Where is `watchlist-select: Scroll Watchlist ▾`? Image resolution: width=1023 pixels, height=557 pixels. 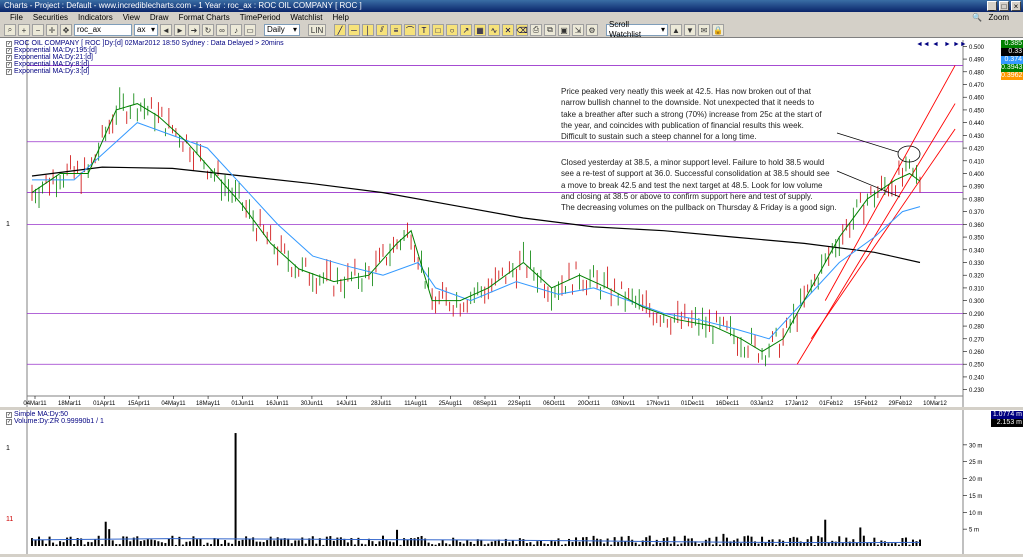
watchlist-select: Scroll Watchlist ▾ is located at coordinates (637, 29).